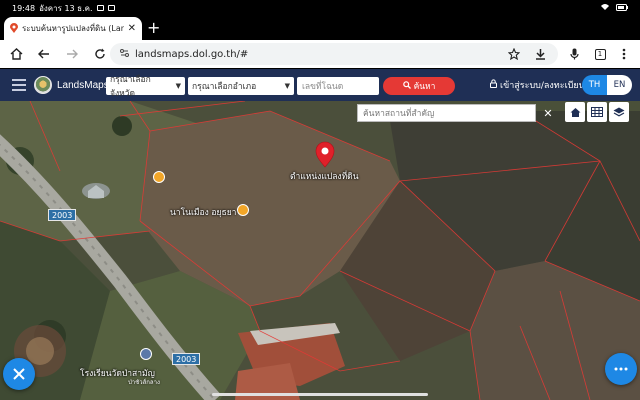  Describe the element at coordinates (144, 382) in the screenshot. I see `school-sublabel: ป่าชัวส์กลาง` at that location.